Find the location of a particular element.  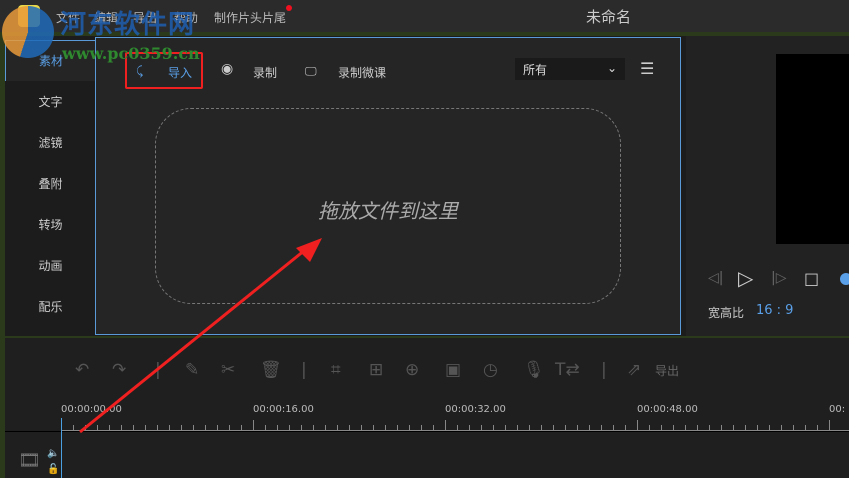

annotation-arrow is located at coordinates (200, 336).